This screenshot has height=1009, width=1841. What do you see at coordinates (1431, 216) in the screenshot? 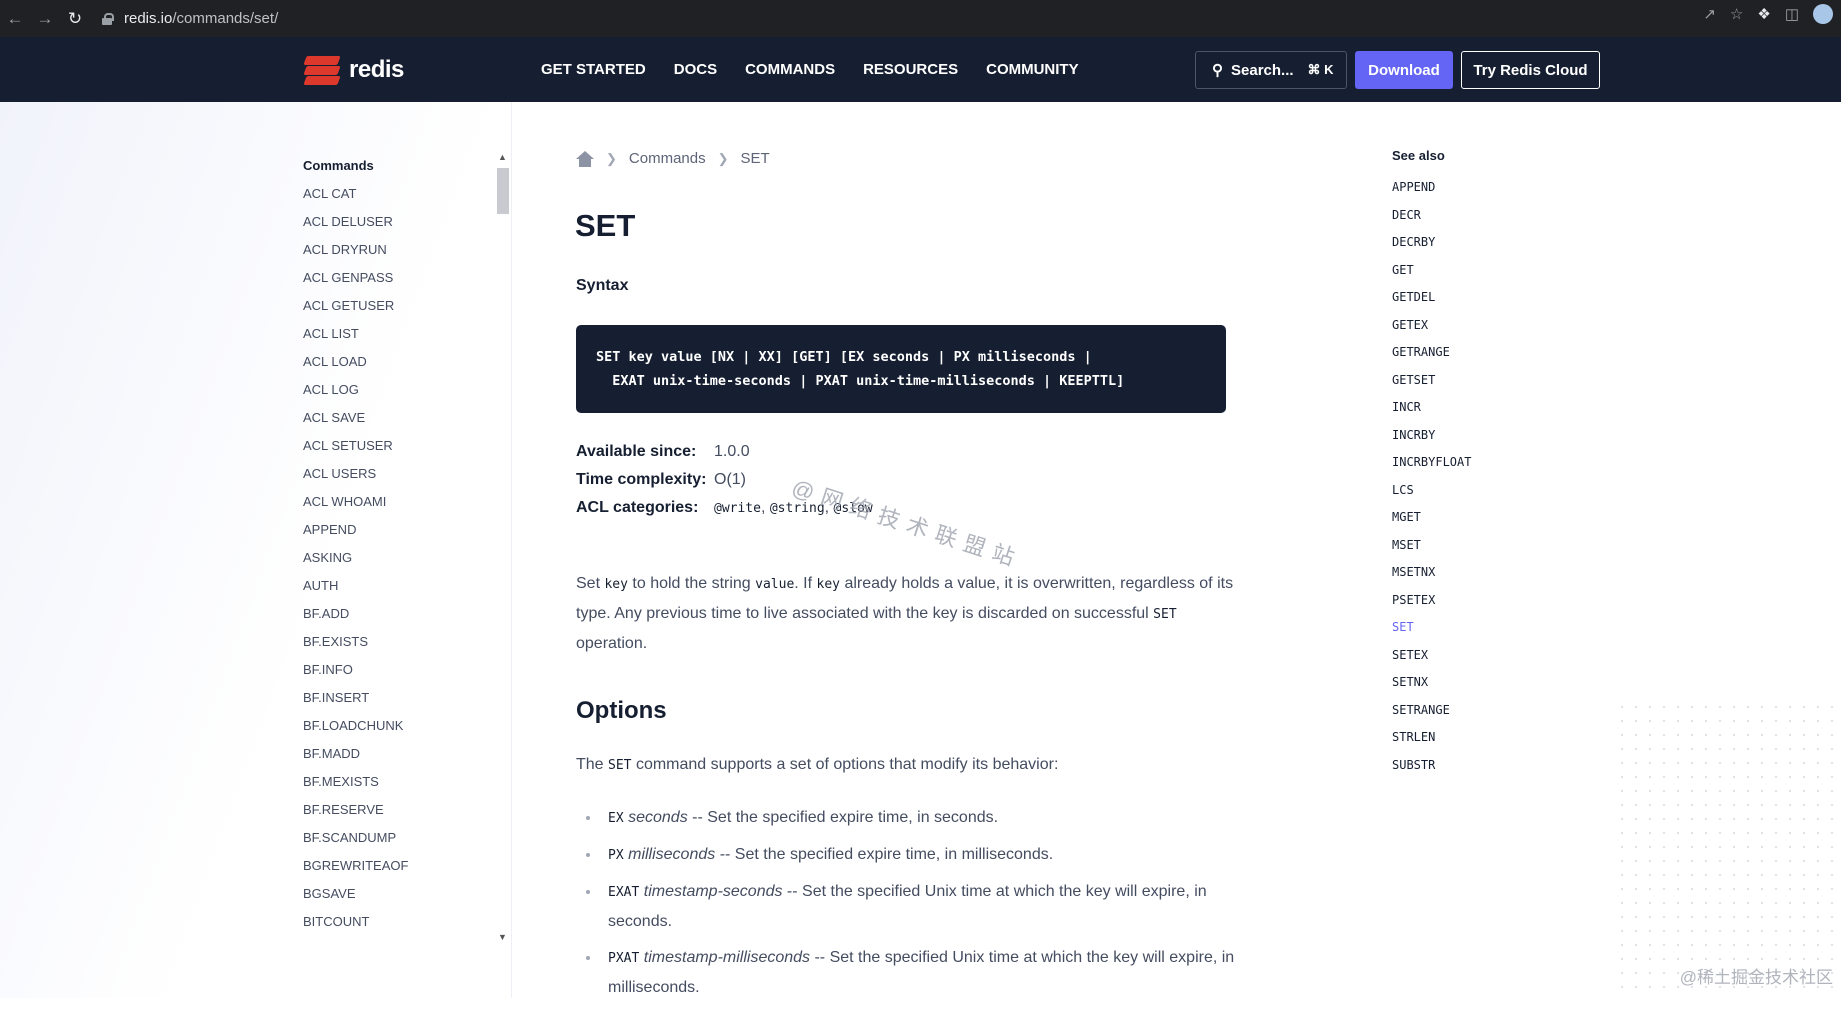
I see `see-also-link: DECR` at bounding box center [1431, 216].